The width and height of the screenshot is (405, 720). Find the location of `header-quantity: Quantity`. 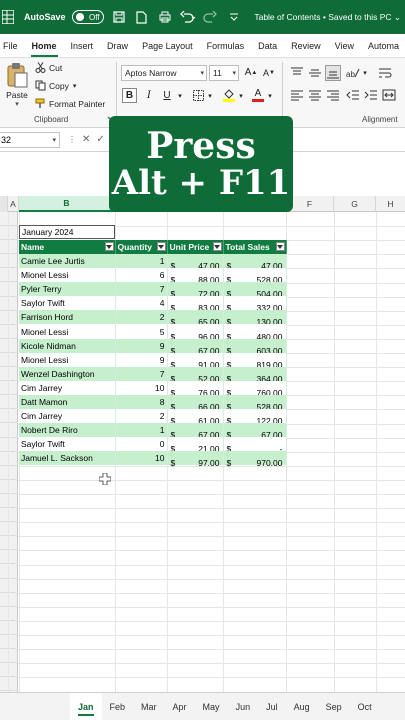

header-quantity: Quantity is located at coordinates (141, 247).